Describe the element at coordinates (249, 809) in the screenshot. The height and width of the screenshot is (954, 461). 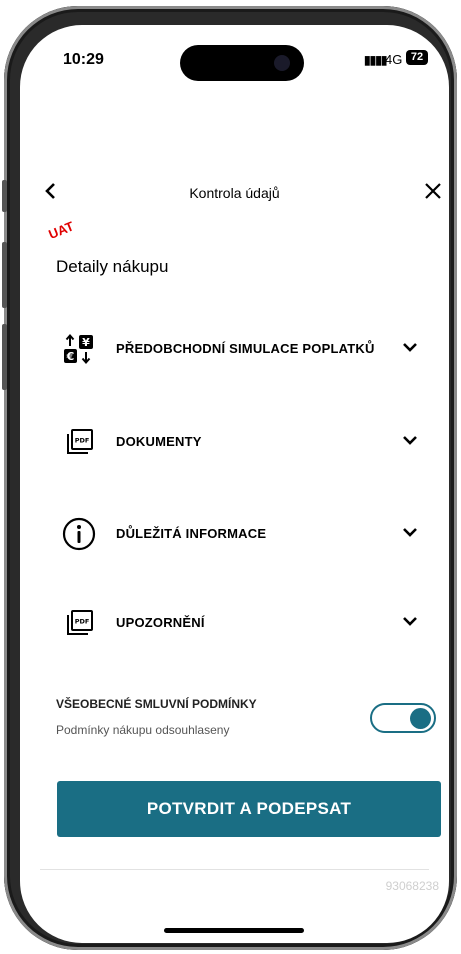
I see `confirm-and-sign-button: POTVRDIT A PODEPSAT` at that location.